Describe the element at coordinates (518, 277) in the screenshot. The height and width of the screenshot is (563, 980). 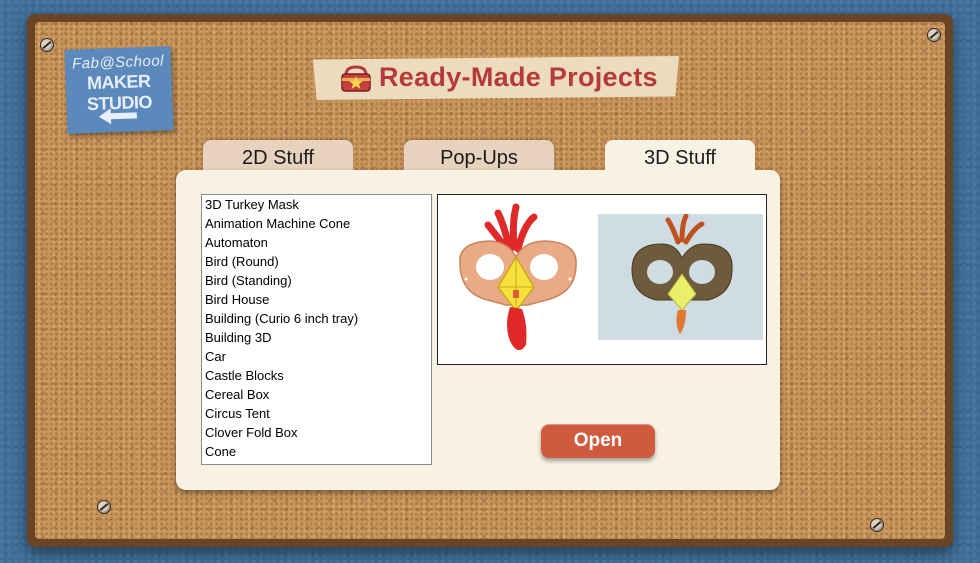
I see `turkey-mask-pattern-image` at that location.